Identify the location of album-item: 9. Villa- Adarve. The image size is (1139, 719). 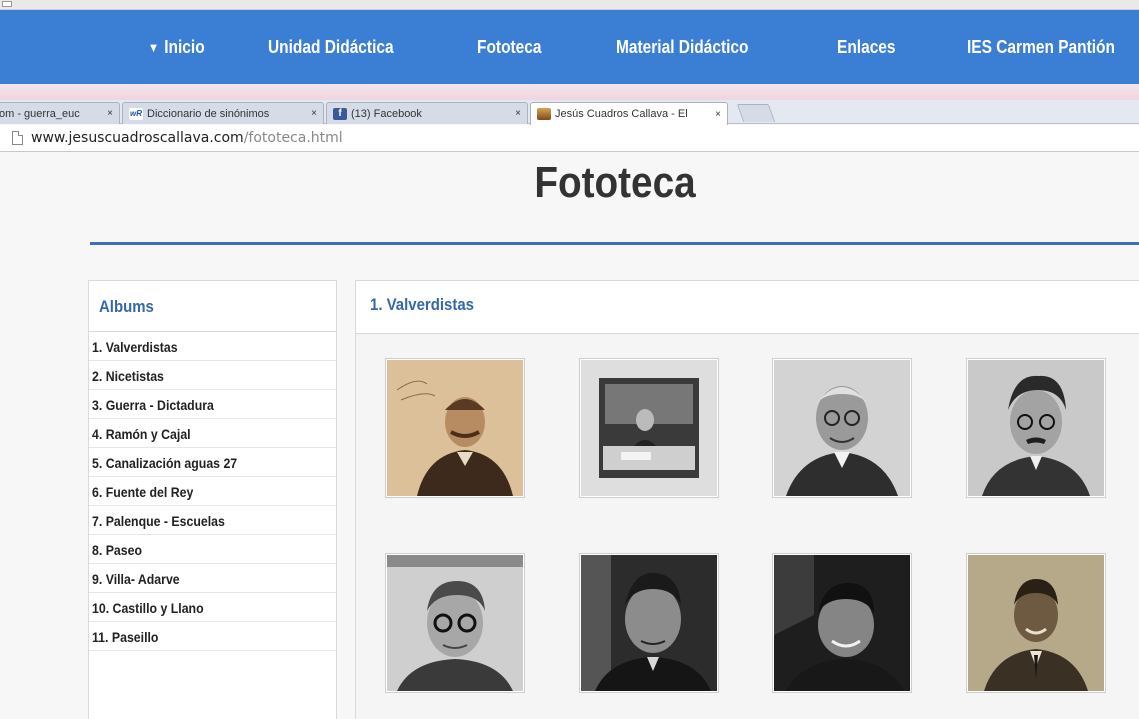
(212, 578).